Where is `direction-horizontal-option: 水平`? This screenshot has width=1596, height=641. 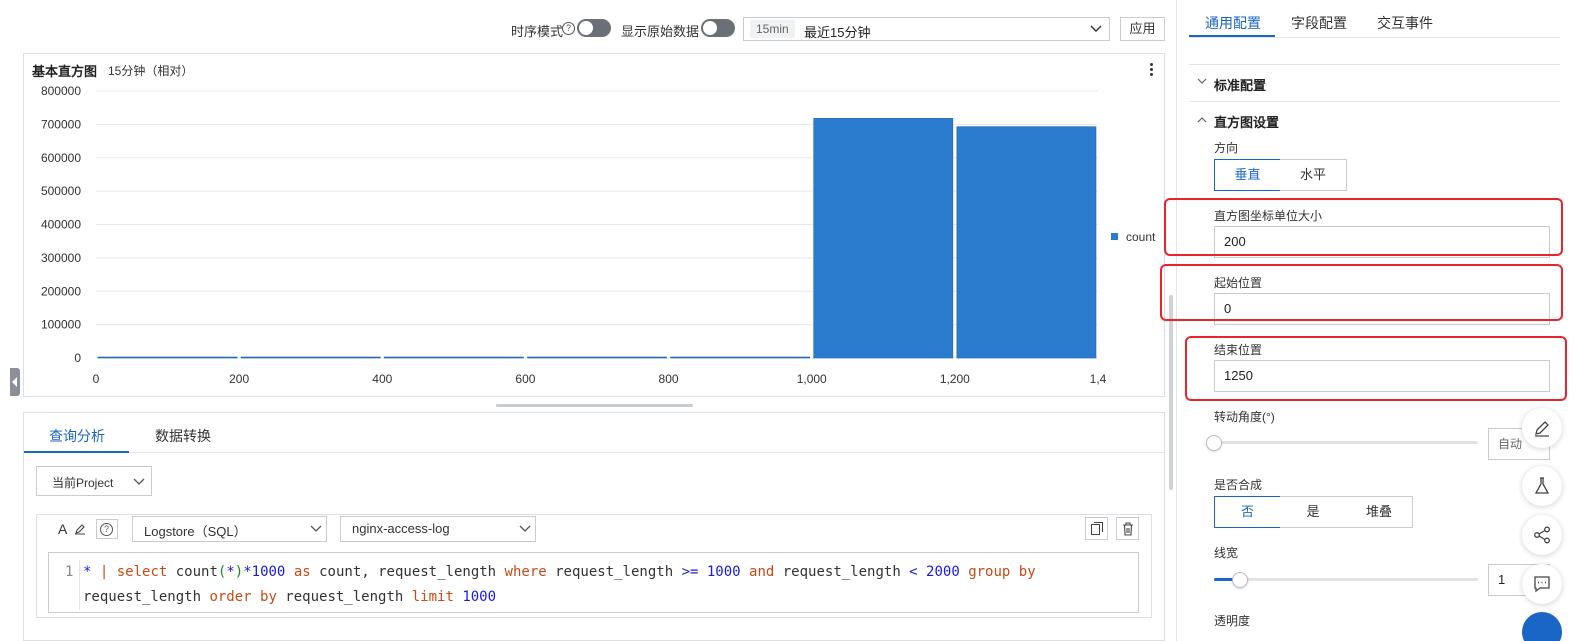
direction-horizontal-option: 水平 is located at coordinates (1313, 175).